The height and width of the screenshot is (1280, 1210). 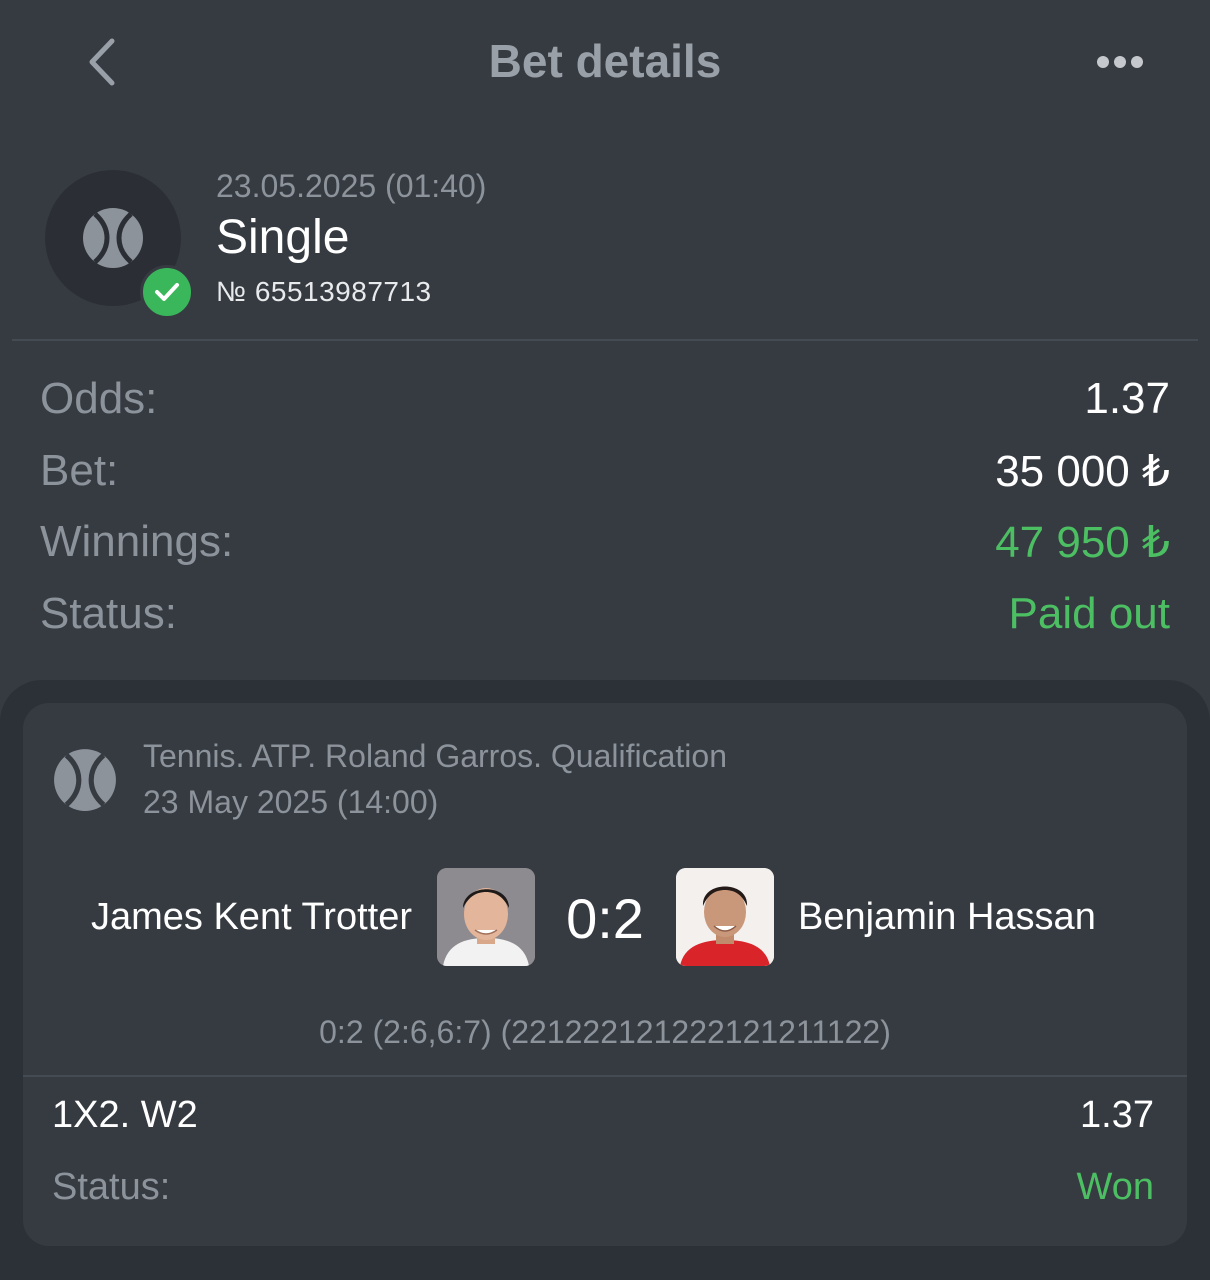 I want to click on score-detail: 0:2 (2:6,6:7) (221222121222121211122), so click(x=605, y=1032).